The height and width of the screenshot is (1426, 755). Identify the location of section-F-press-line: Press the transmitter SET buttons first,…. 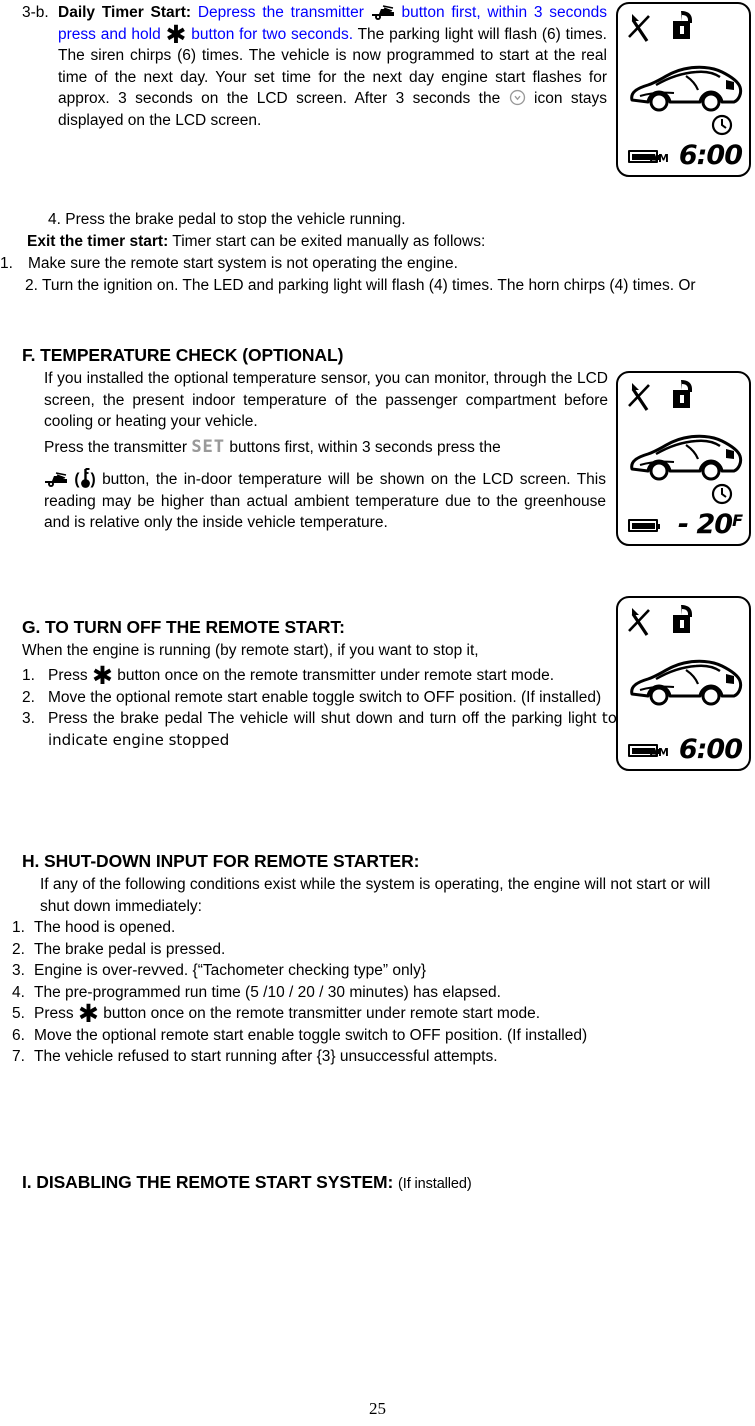
(326, 448).